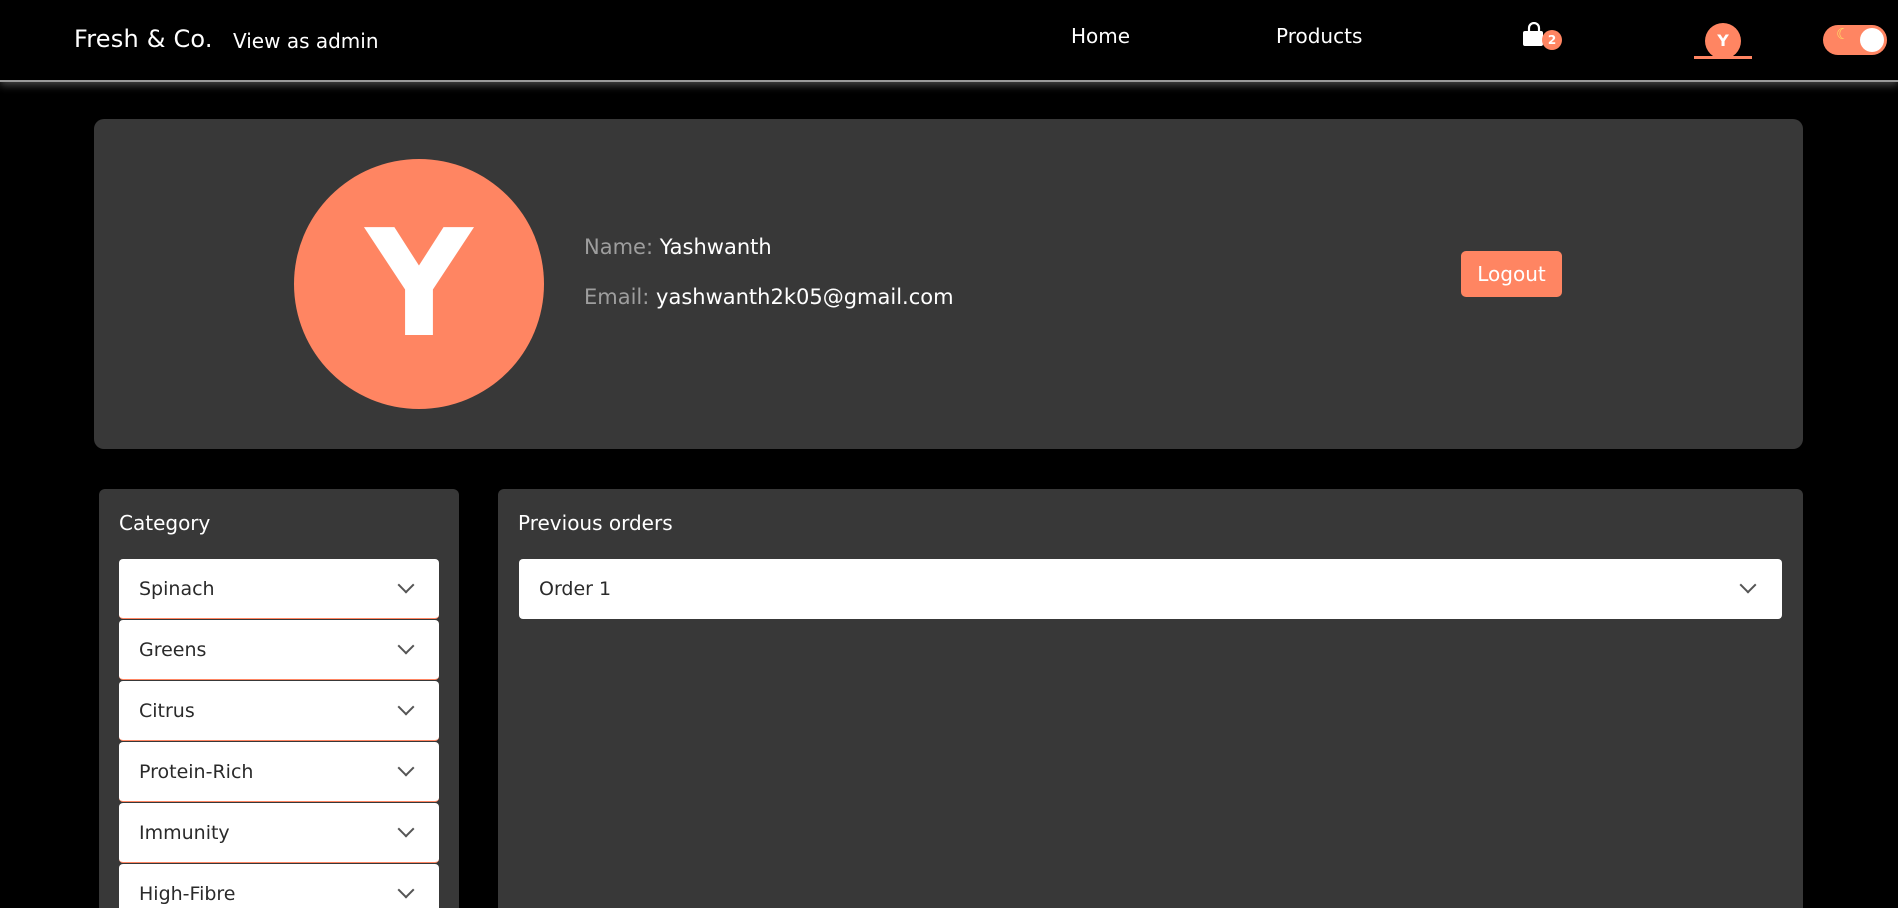  Describe the element at coordinates (143, 39) in the screenshot. I see `brand-logo: Fresh & Co.` at that location.